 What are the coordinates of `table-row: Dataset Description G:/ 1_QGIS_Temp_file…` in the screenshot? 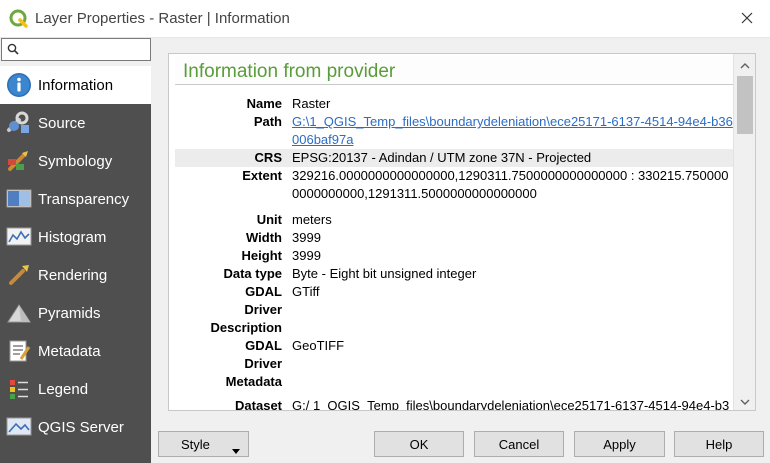 It's located at (454, 400).